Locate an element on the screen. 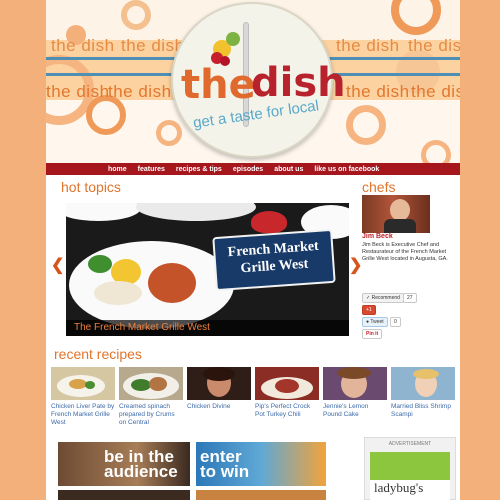 This screenshot has width=500, height=500. recipe-card: Jennie's Lemon Pound Cake is located at coordinates (355, 393).